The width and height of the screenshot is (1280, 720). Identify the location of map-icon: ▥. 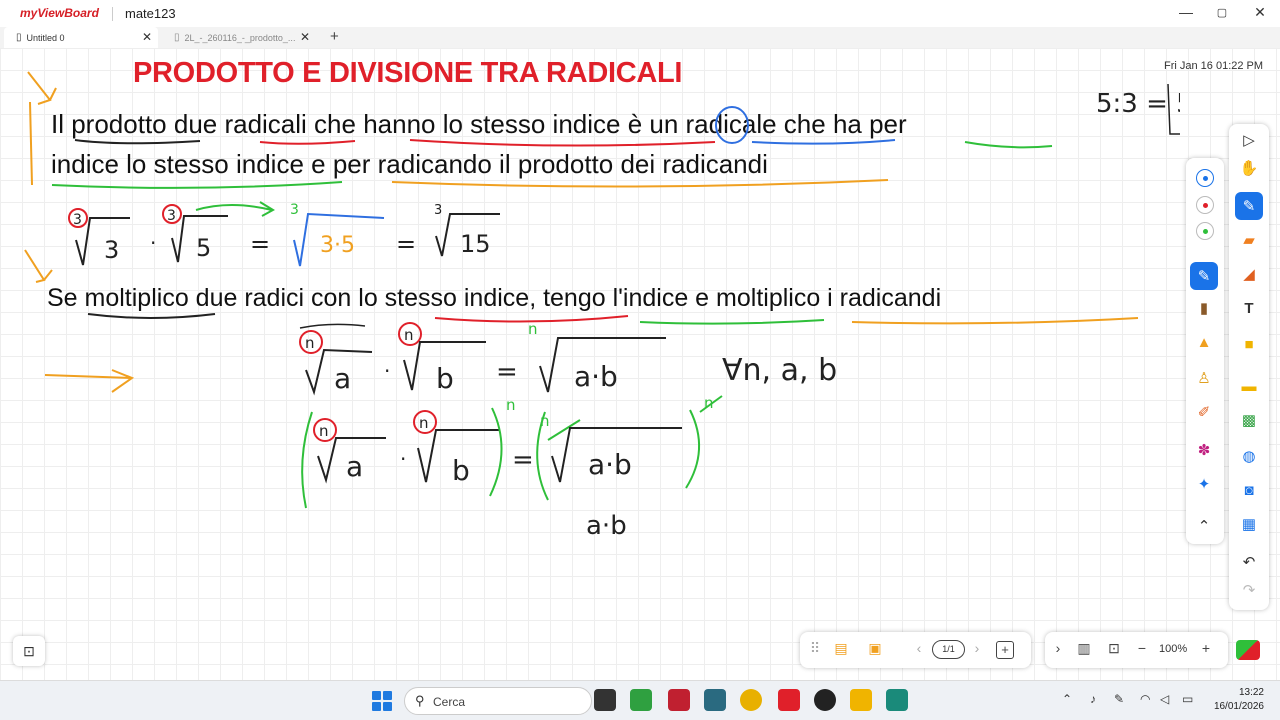
(1084, 648).